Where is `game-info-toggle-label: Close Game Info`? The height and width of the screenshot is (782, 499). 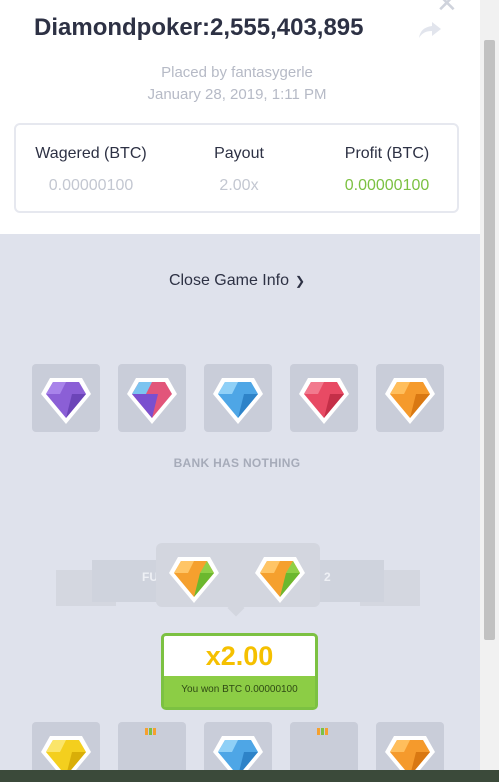 game-info-toggle-label: Close Game Info is located at coordinates (228, 280).